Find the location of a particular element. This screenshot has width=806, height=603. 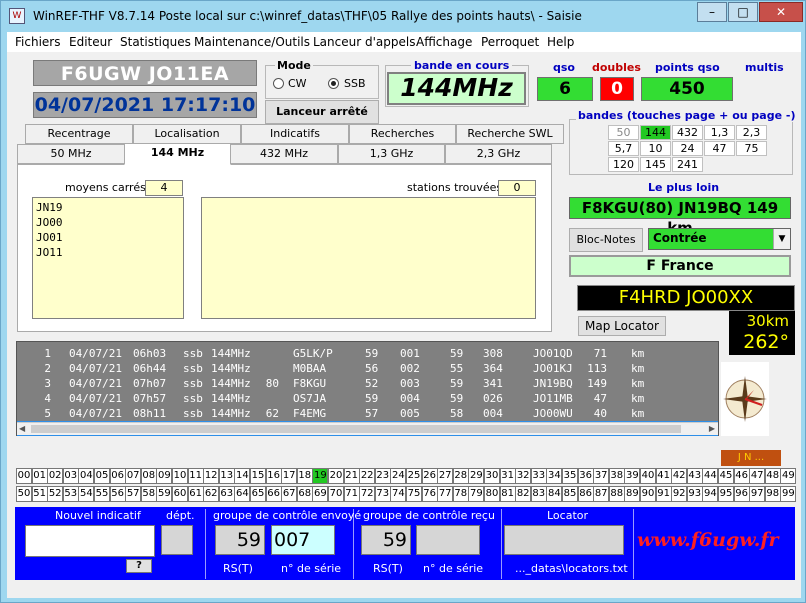

dept-cell: 65 is located at coordinates (258, 494).